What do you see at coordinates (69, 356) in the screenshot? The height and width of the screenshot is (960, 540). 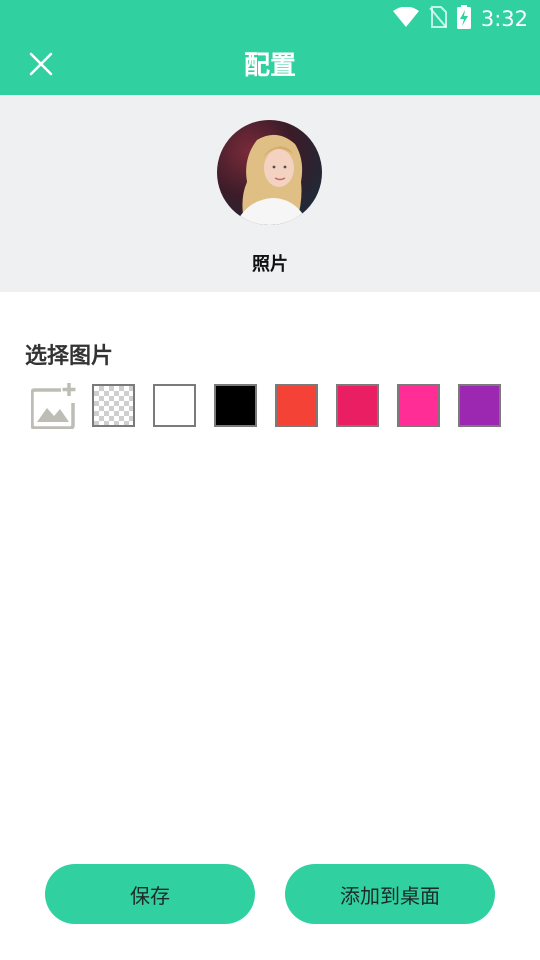 I see `section-title: 选择图片` at bounding box center [69, 356].